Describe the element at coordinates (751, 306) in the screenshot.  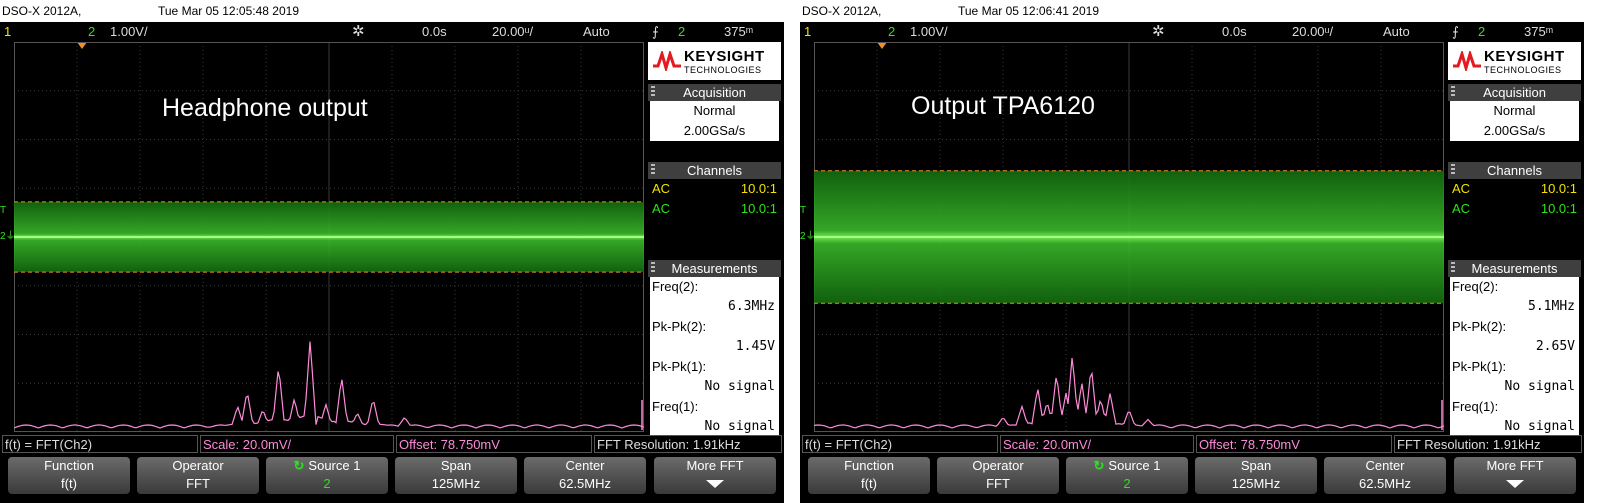
I see `measurement-value: 6.3MHz` at that location.